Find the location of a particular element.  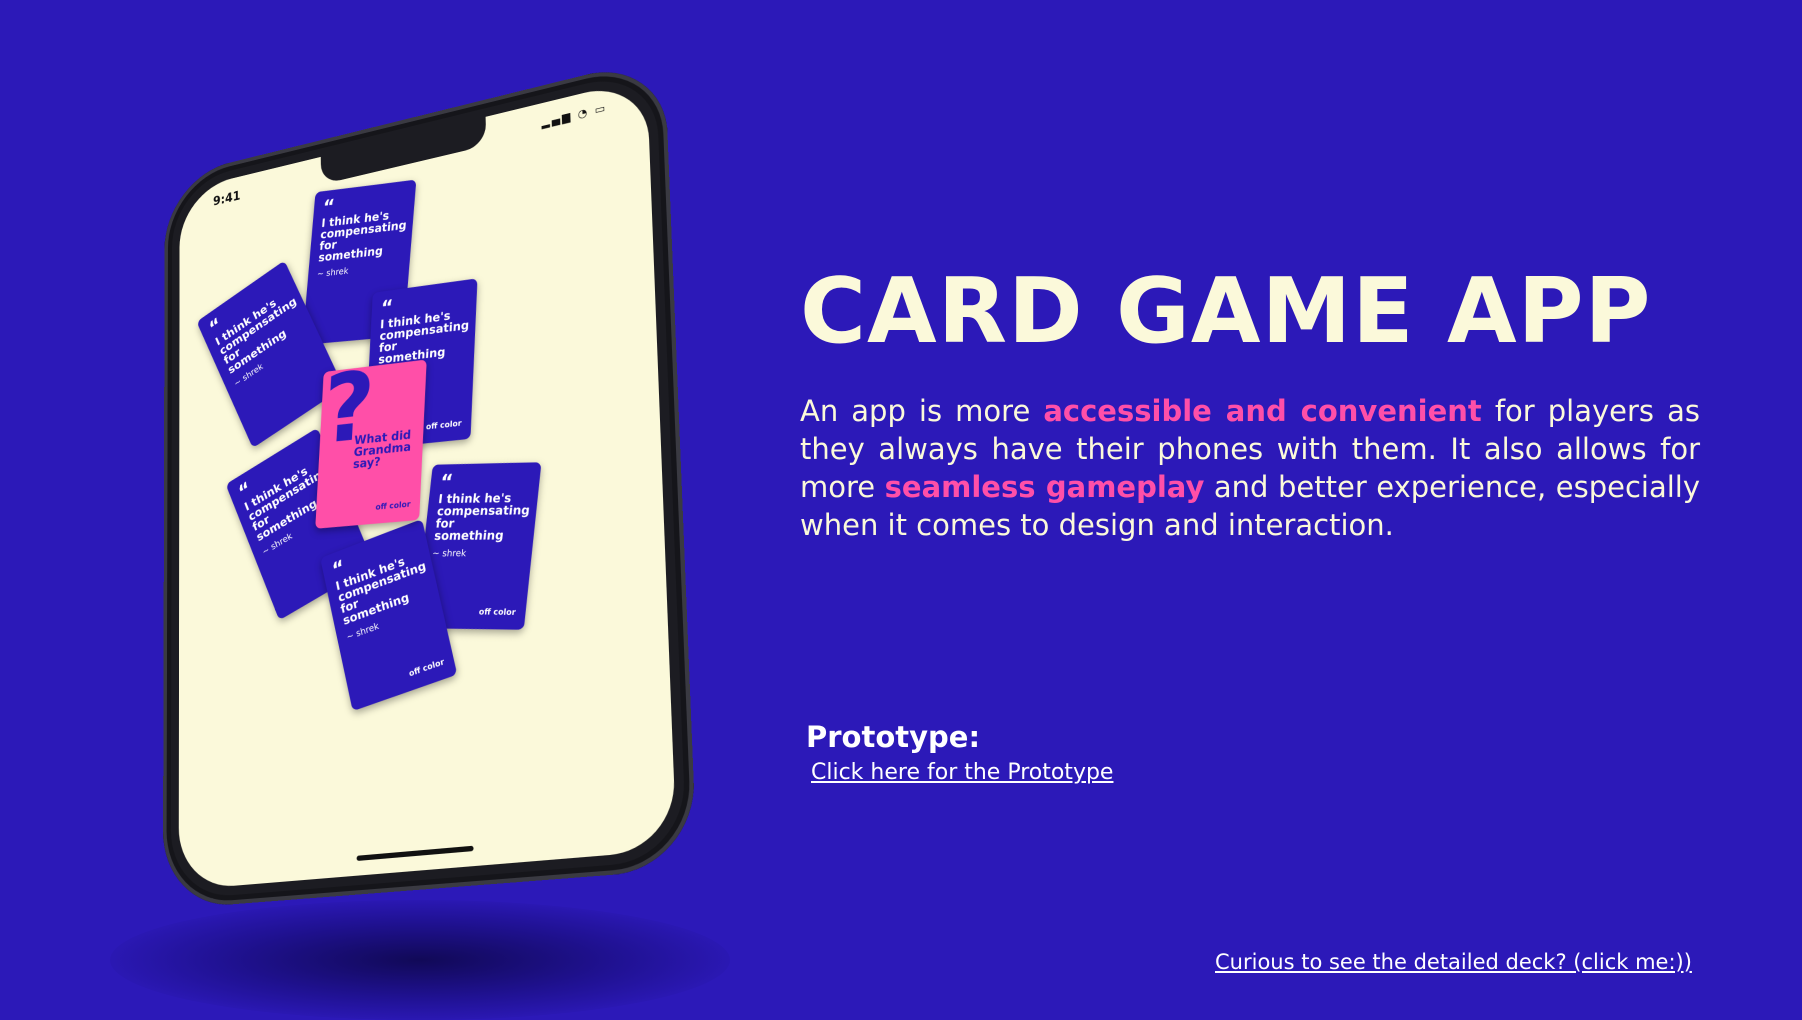

highlight-accessible: accessible and convenient is located at coordinates (1262, 411).